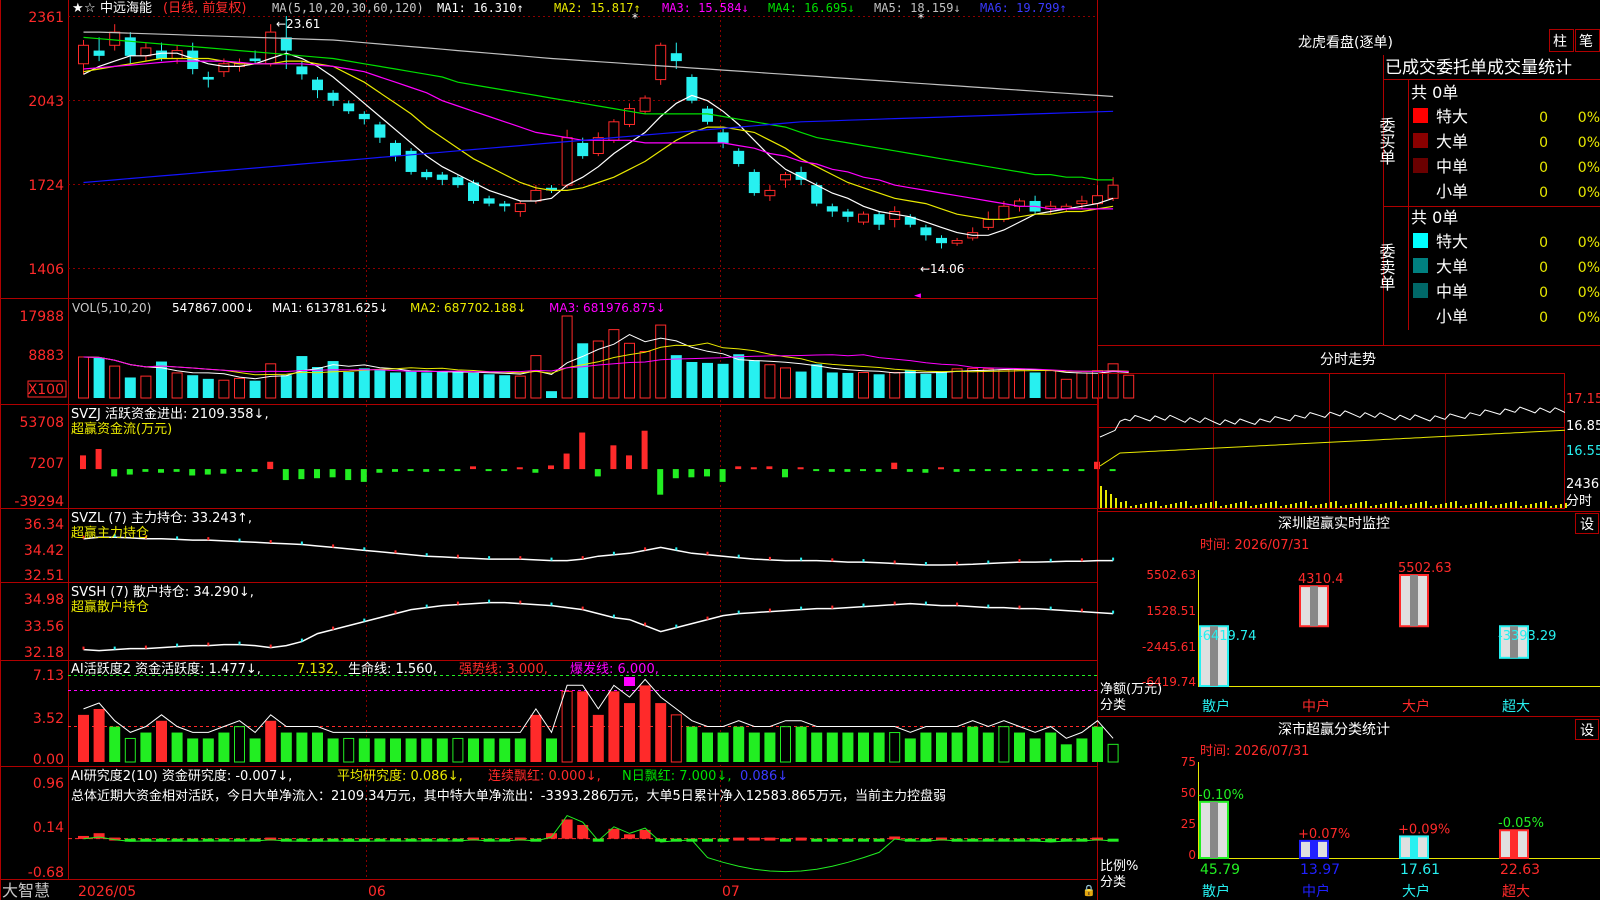 This screenshot has width=1600, height=900. What do you see at coordinates (1543, 268) in the screenshot?
I see `order-count: 0` at bounding box center [1543, 268].